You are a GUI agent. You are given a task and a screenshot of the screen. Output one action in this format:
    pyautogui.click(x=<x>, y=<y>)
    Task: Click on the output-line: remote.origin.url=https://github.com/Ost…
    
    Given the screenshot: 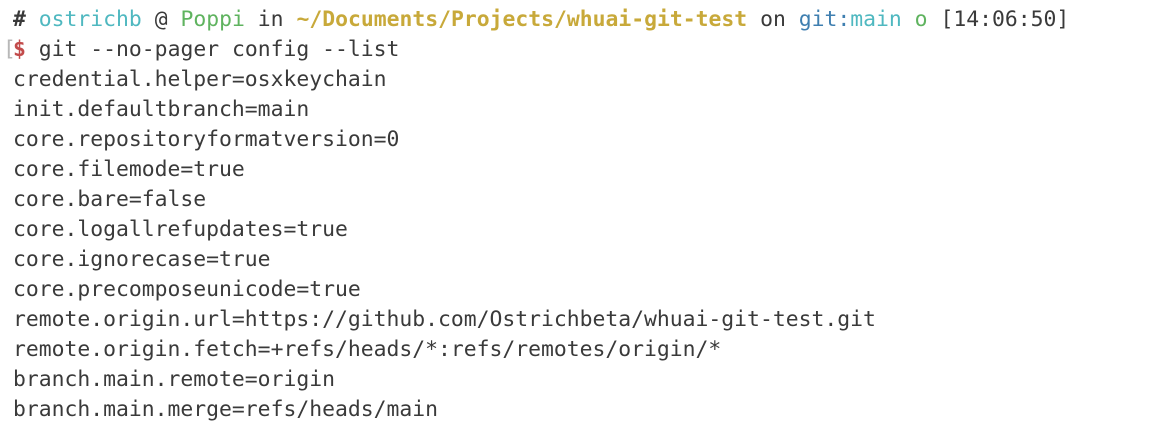 What is the action you would take?
    pyautogui.click(x=444, y=319)
    